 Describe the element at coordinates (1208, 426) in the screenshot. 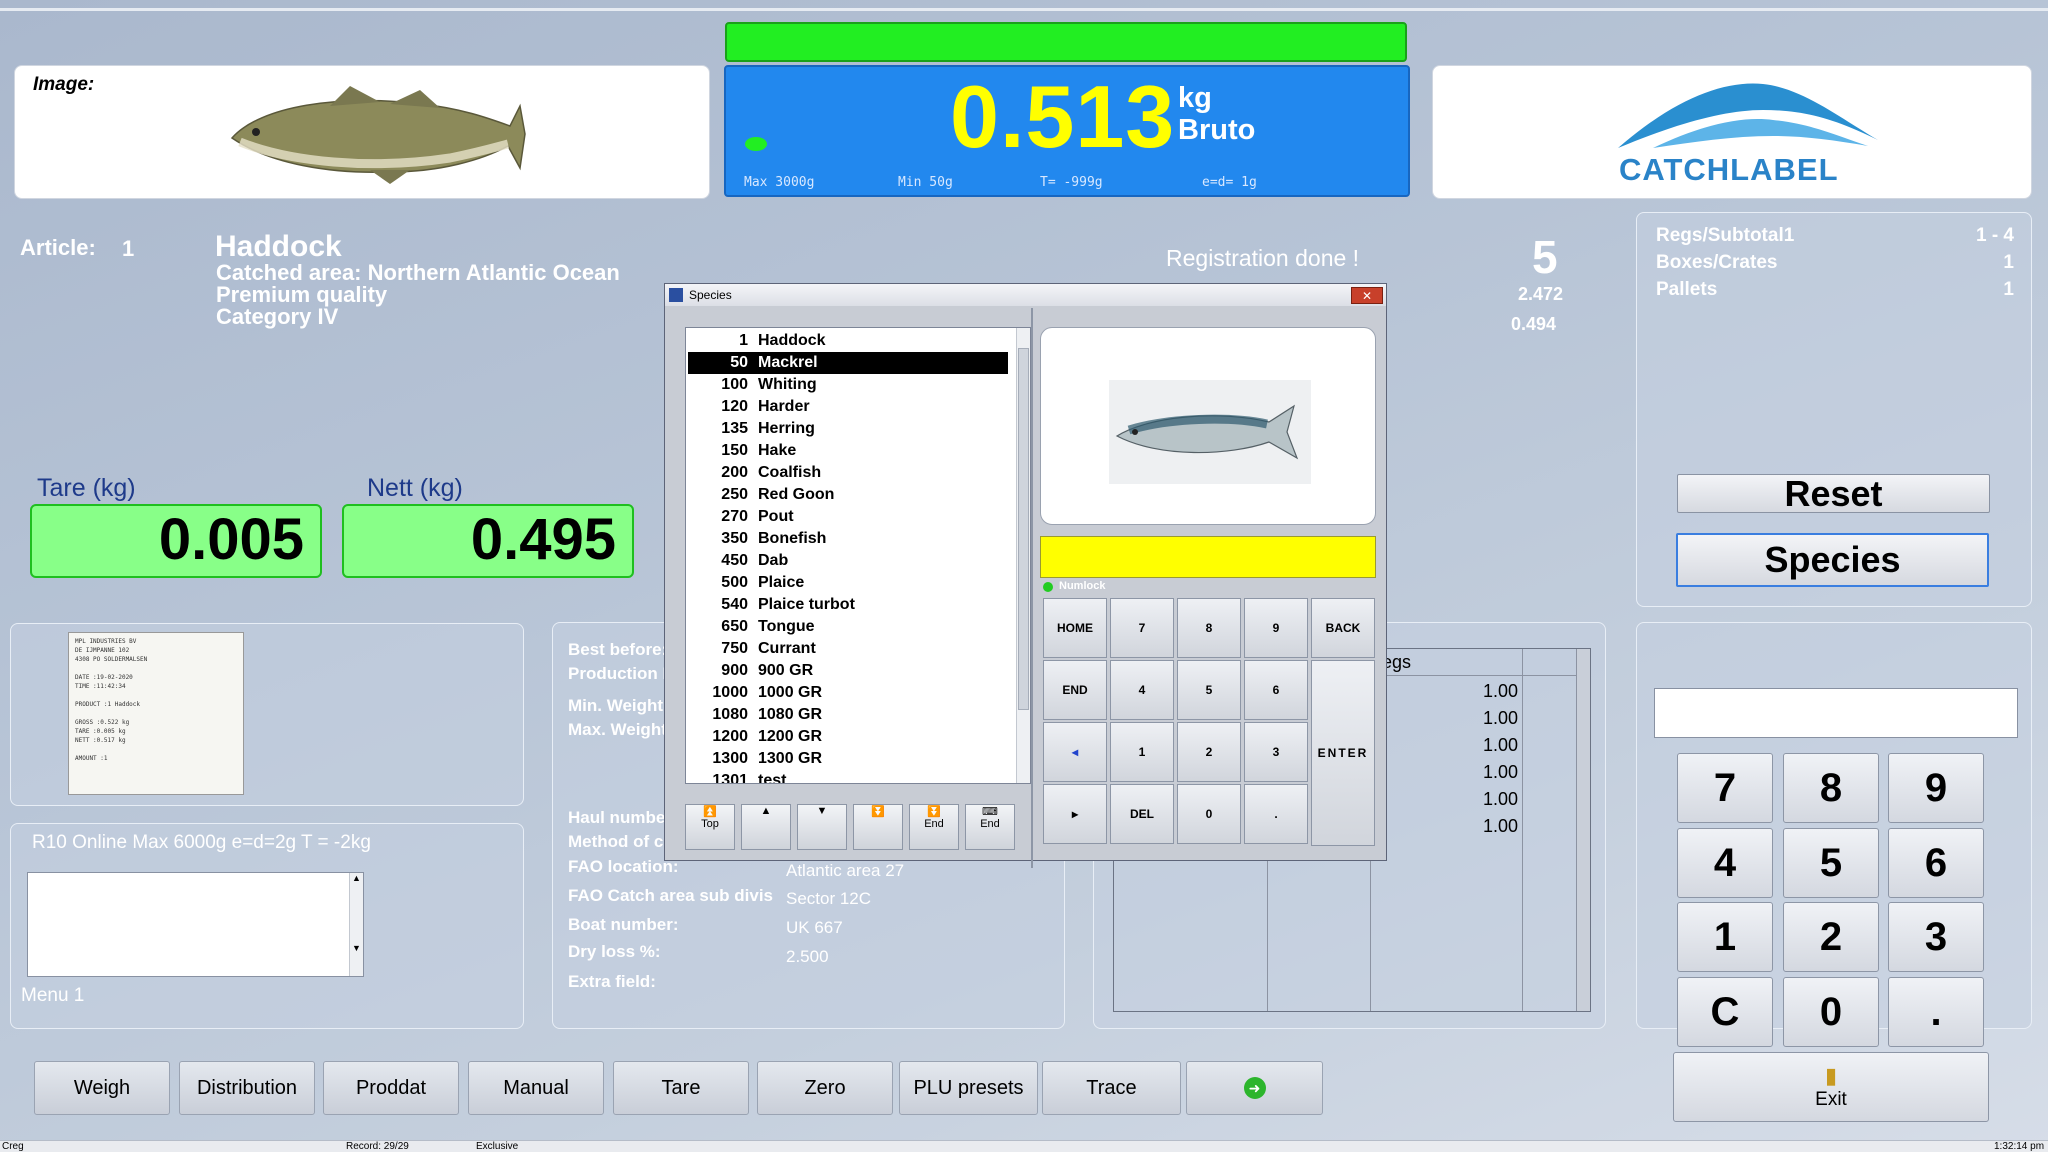

I see `species-image-panel` at that location.